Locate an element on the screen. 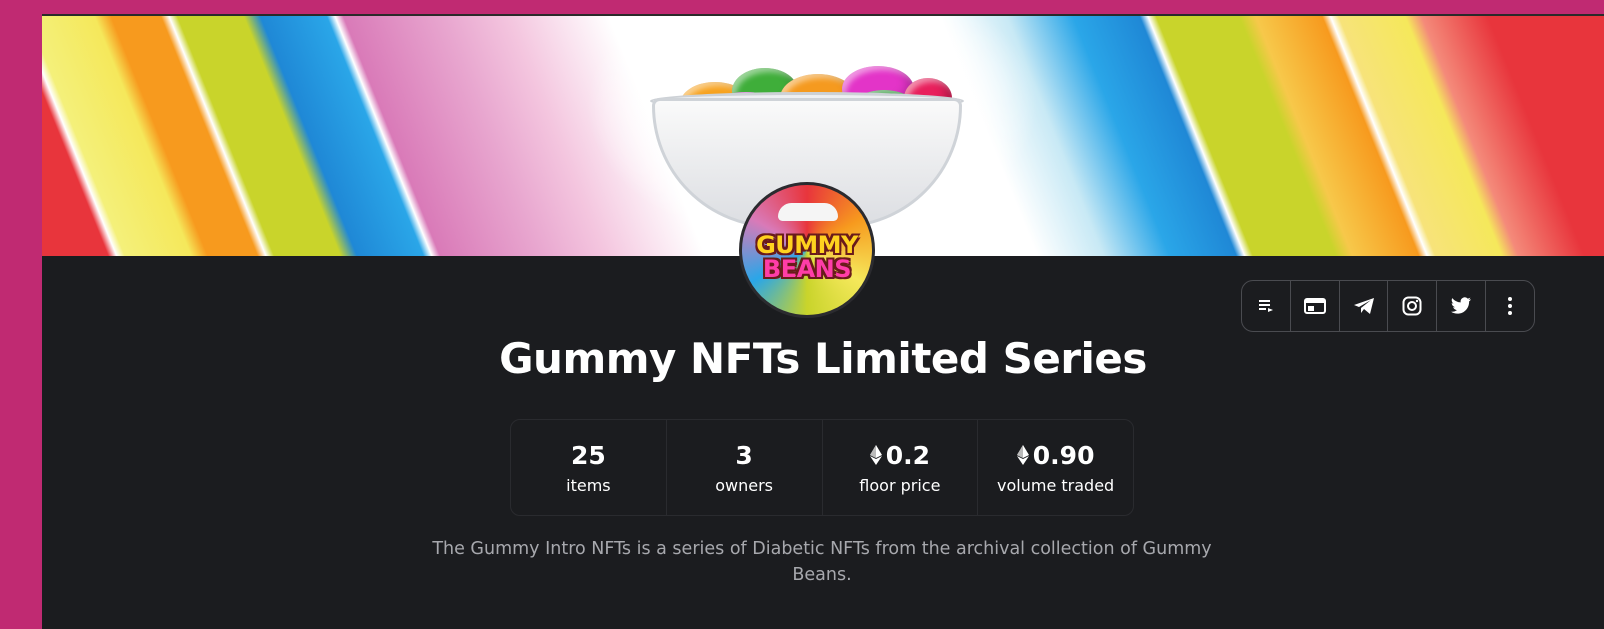 This screenshot has height=629, width=1604. twitter-icon is located at coordinates (1461, 305).